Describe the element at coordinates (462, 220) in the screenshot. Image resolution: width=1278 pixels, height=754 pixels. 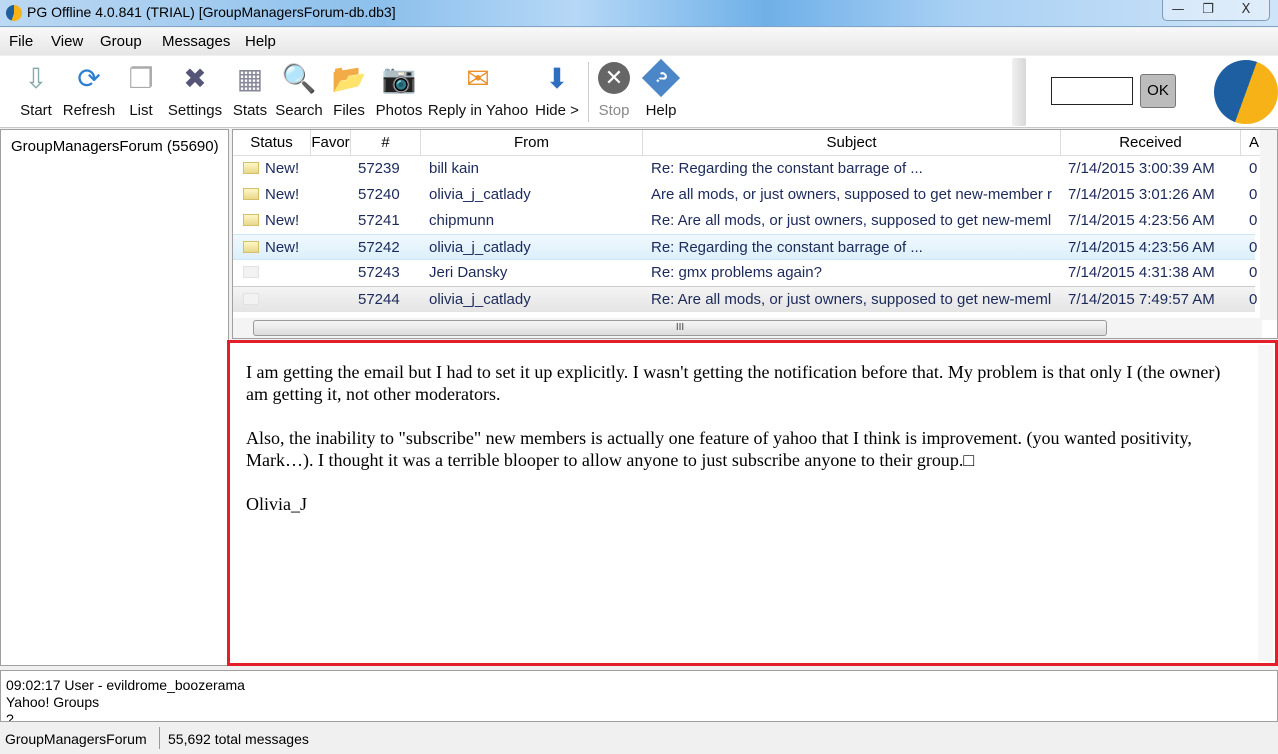
I see `cell-from: chipmunn` at that location.